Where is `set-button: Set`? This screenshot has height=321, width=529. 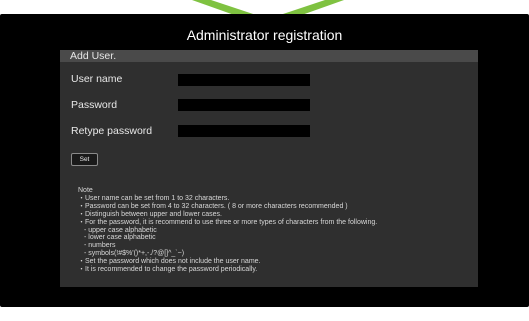 set-button: Set is located at coordinates (84, 159).